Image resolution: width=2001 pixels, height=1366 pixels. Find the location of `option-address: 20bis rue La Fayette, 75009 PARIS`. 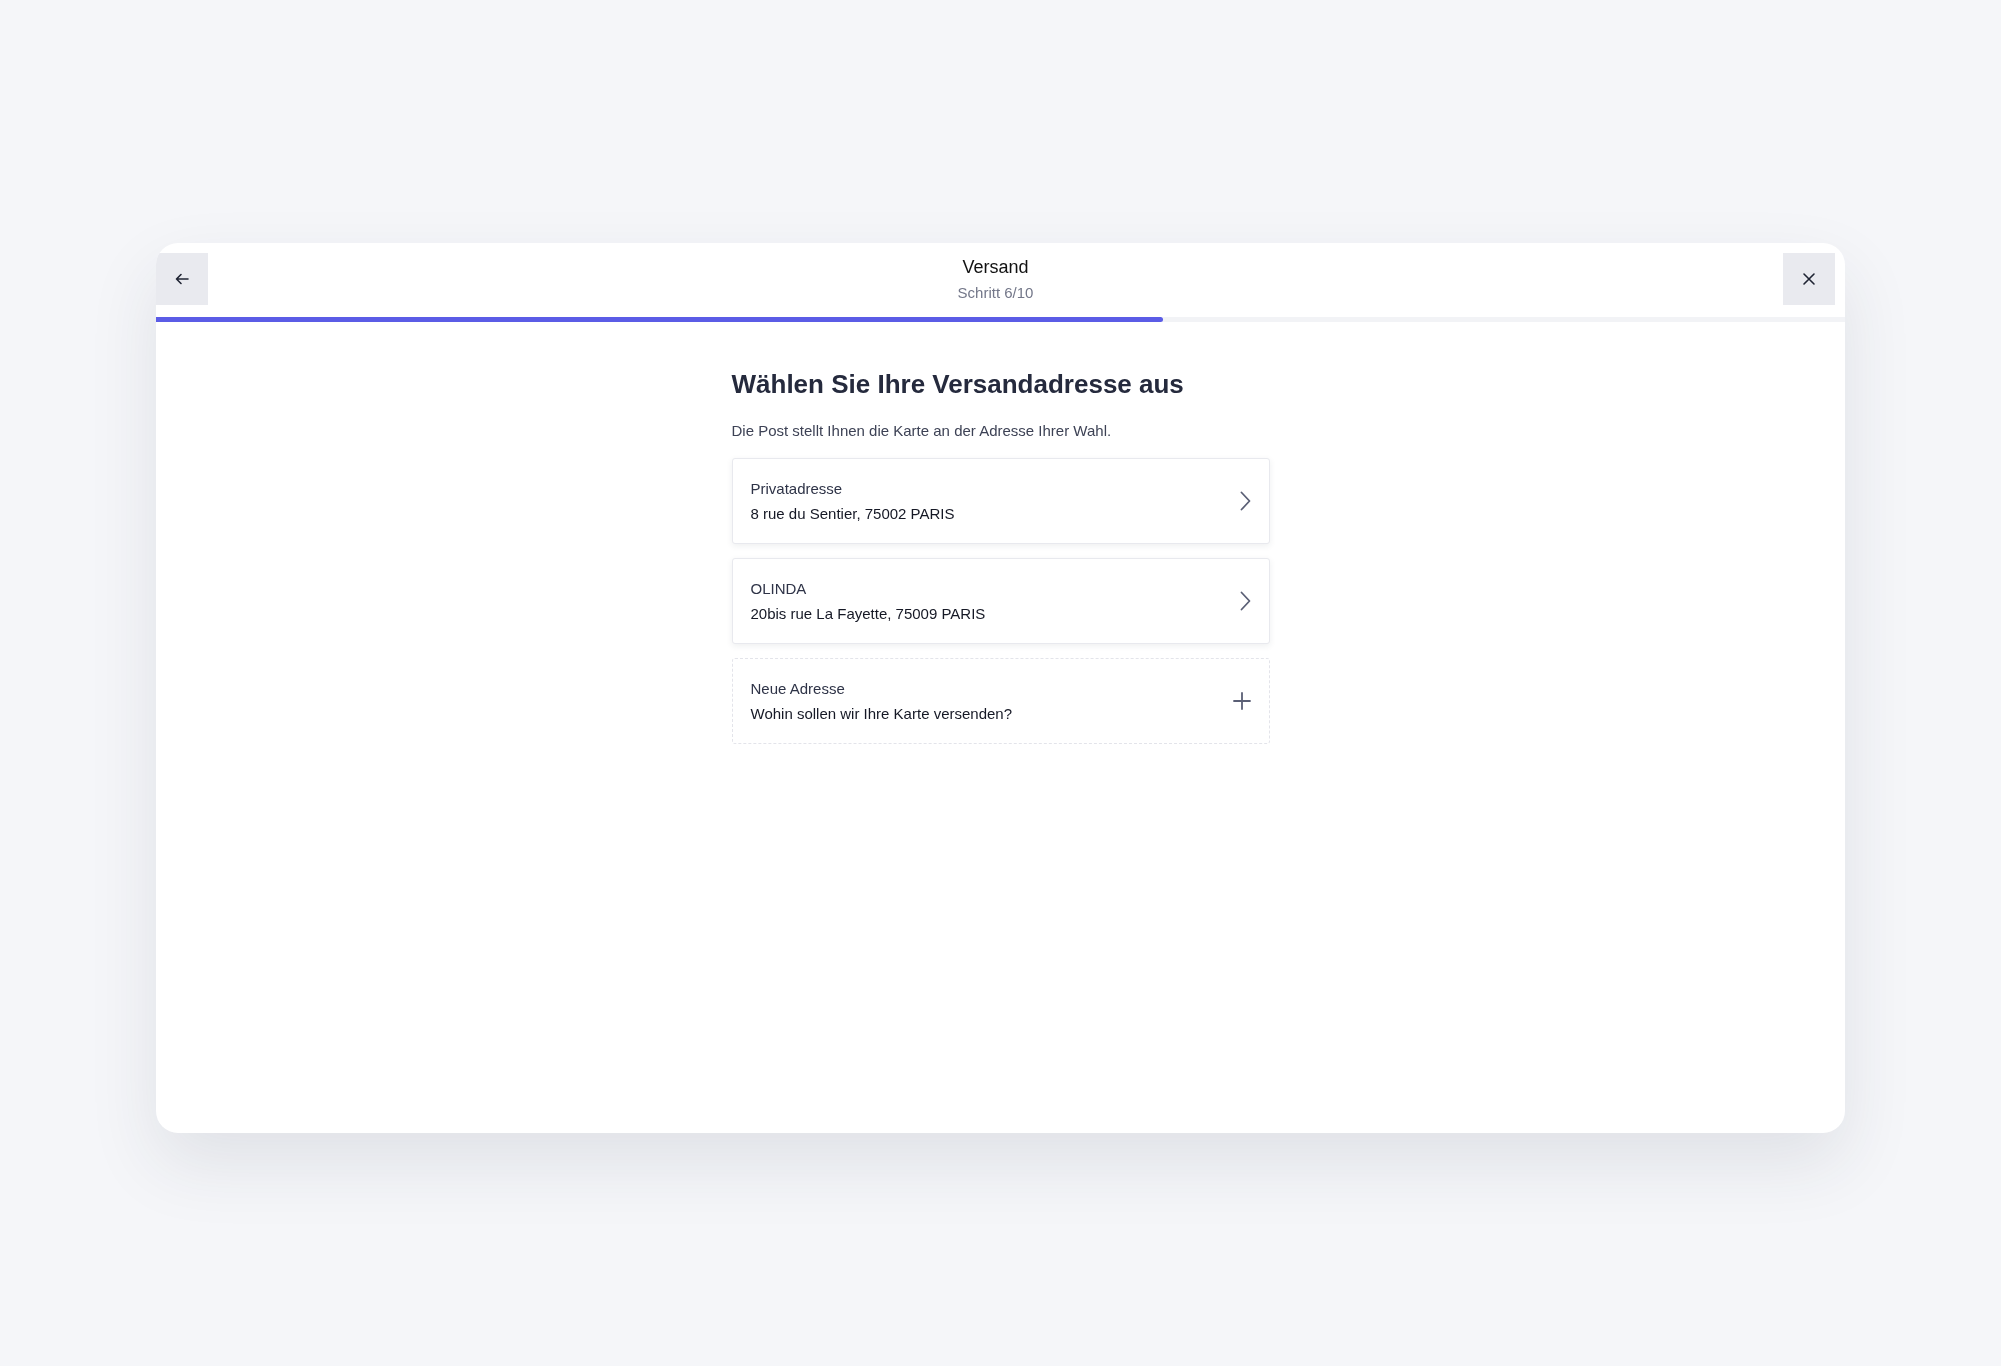

option-address: 20bis rue La Fayette, 75009 PARIS is located at coordinates (868, 613).